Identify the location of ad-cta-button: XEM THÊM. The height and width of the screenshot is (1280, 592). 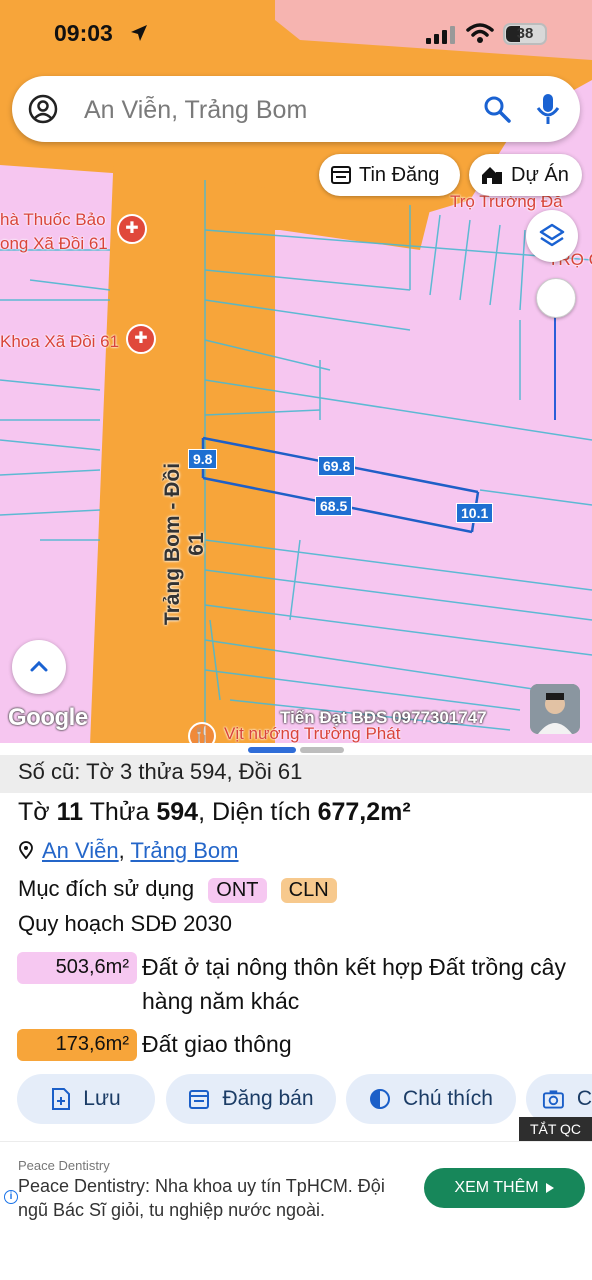
(504, 1188).